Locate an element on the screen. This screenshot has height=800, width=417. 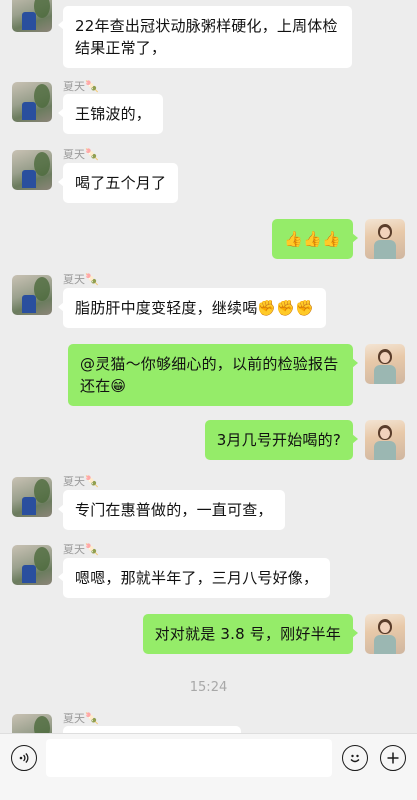
message-bubble-incoming: 嗯嗯，那就半年了，三月八号好像， is located at coordinates (194, 578).